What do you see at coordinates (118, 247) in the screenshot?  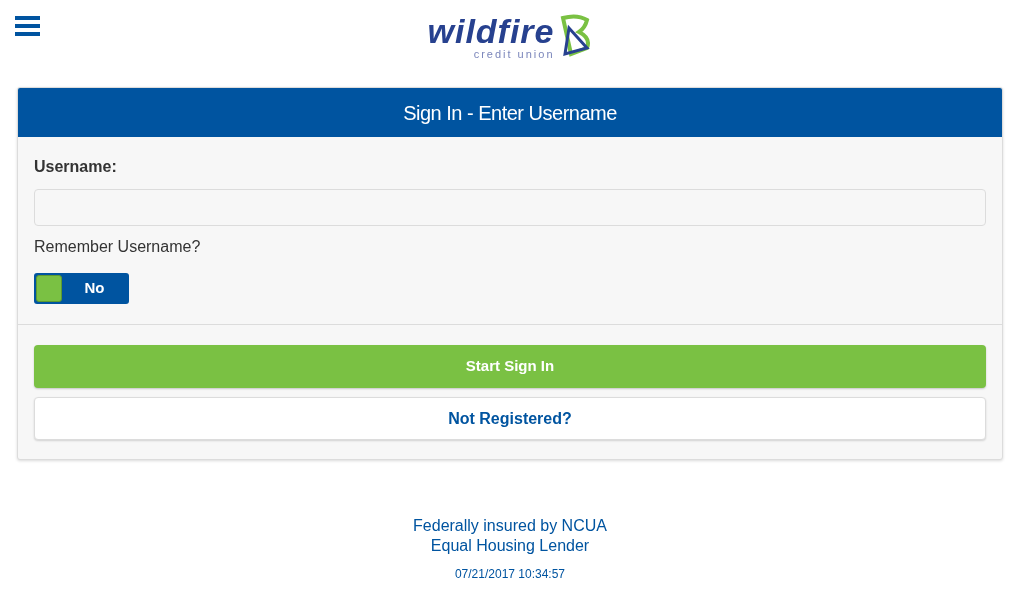 I see `remember-label: Remember Username?` at bounding box center [118, 247].